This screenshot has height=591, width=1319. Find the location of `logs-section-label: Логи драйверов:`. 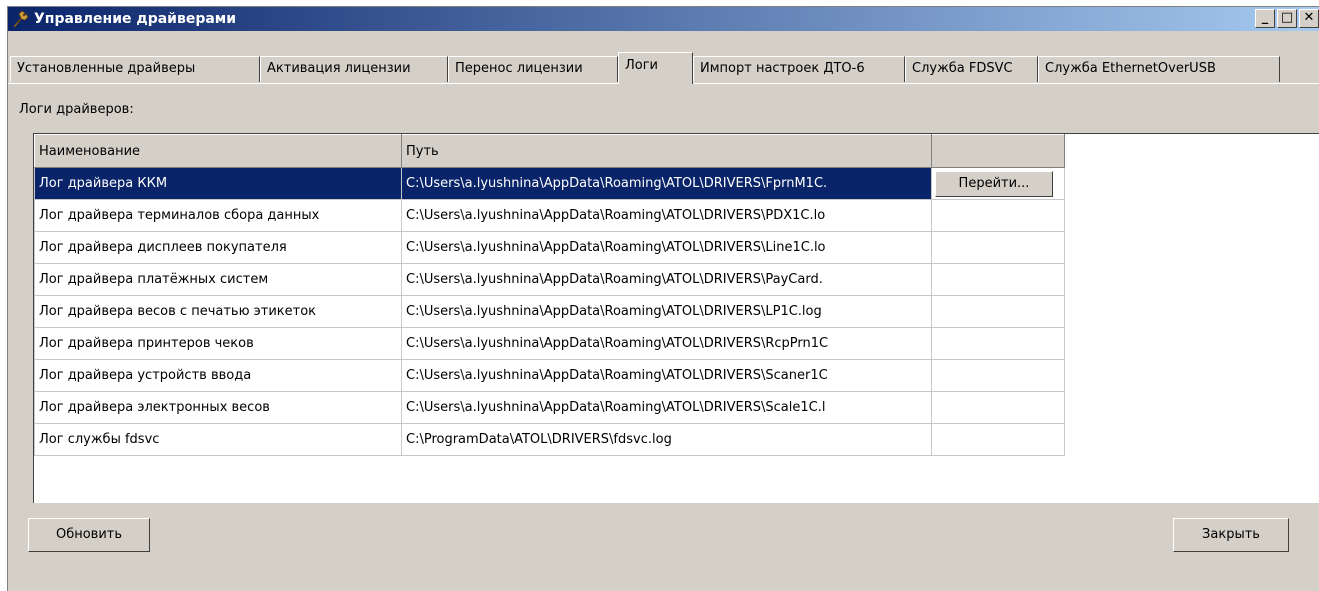

logs-section-label: Логи драйверов: is located at coordinates (76, 109).